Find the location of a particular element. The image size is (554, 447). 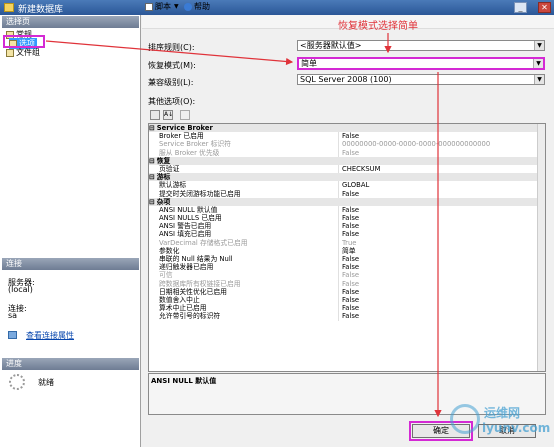

annotation-text: 恢复模式选择简单 is located at coordinates (378, 26).